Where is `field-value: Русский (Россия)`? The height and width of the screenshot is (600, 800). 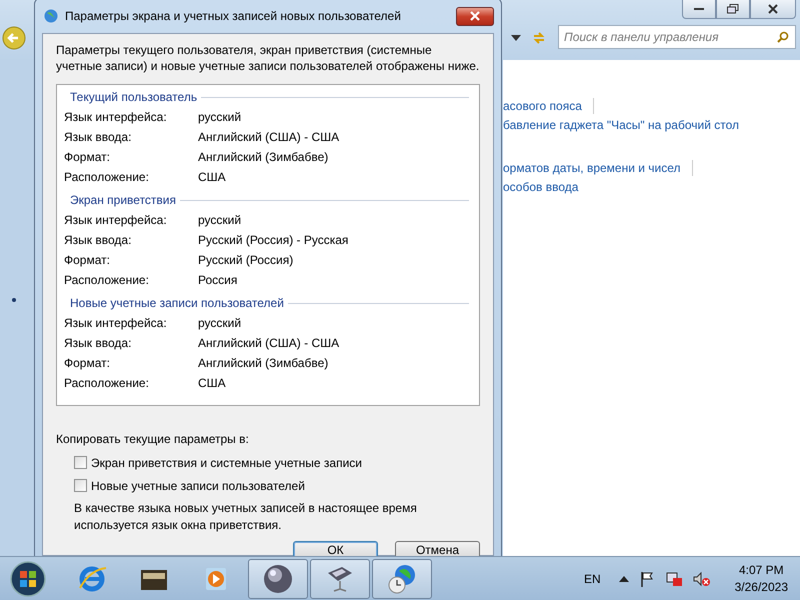
field-value: Русский (Россия) is located at coordinates (246, 260).